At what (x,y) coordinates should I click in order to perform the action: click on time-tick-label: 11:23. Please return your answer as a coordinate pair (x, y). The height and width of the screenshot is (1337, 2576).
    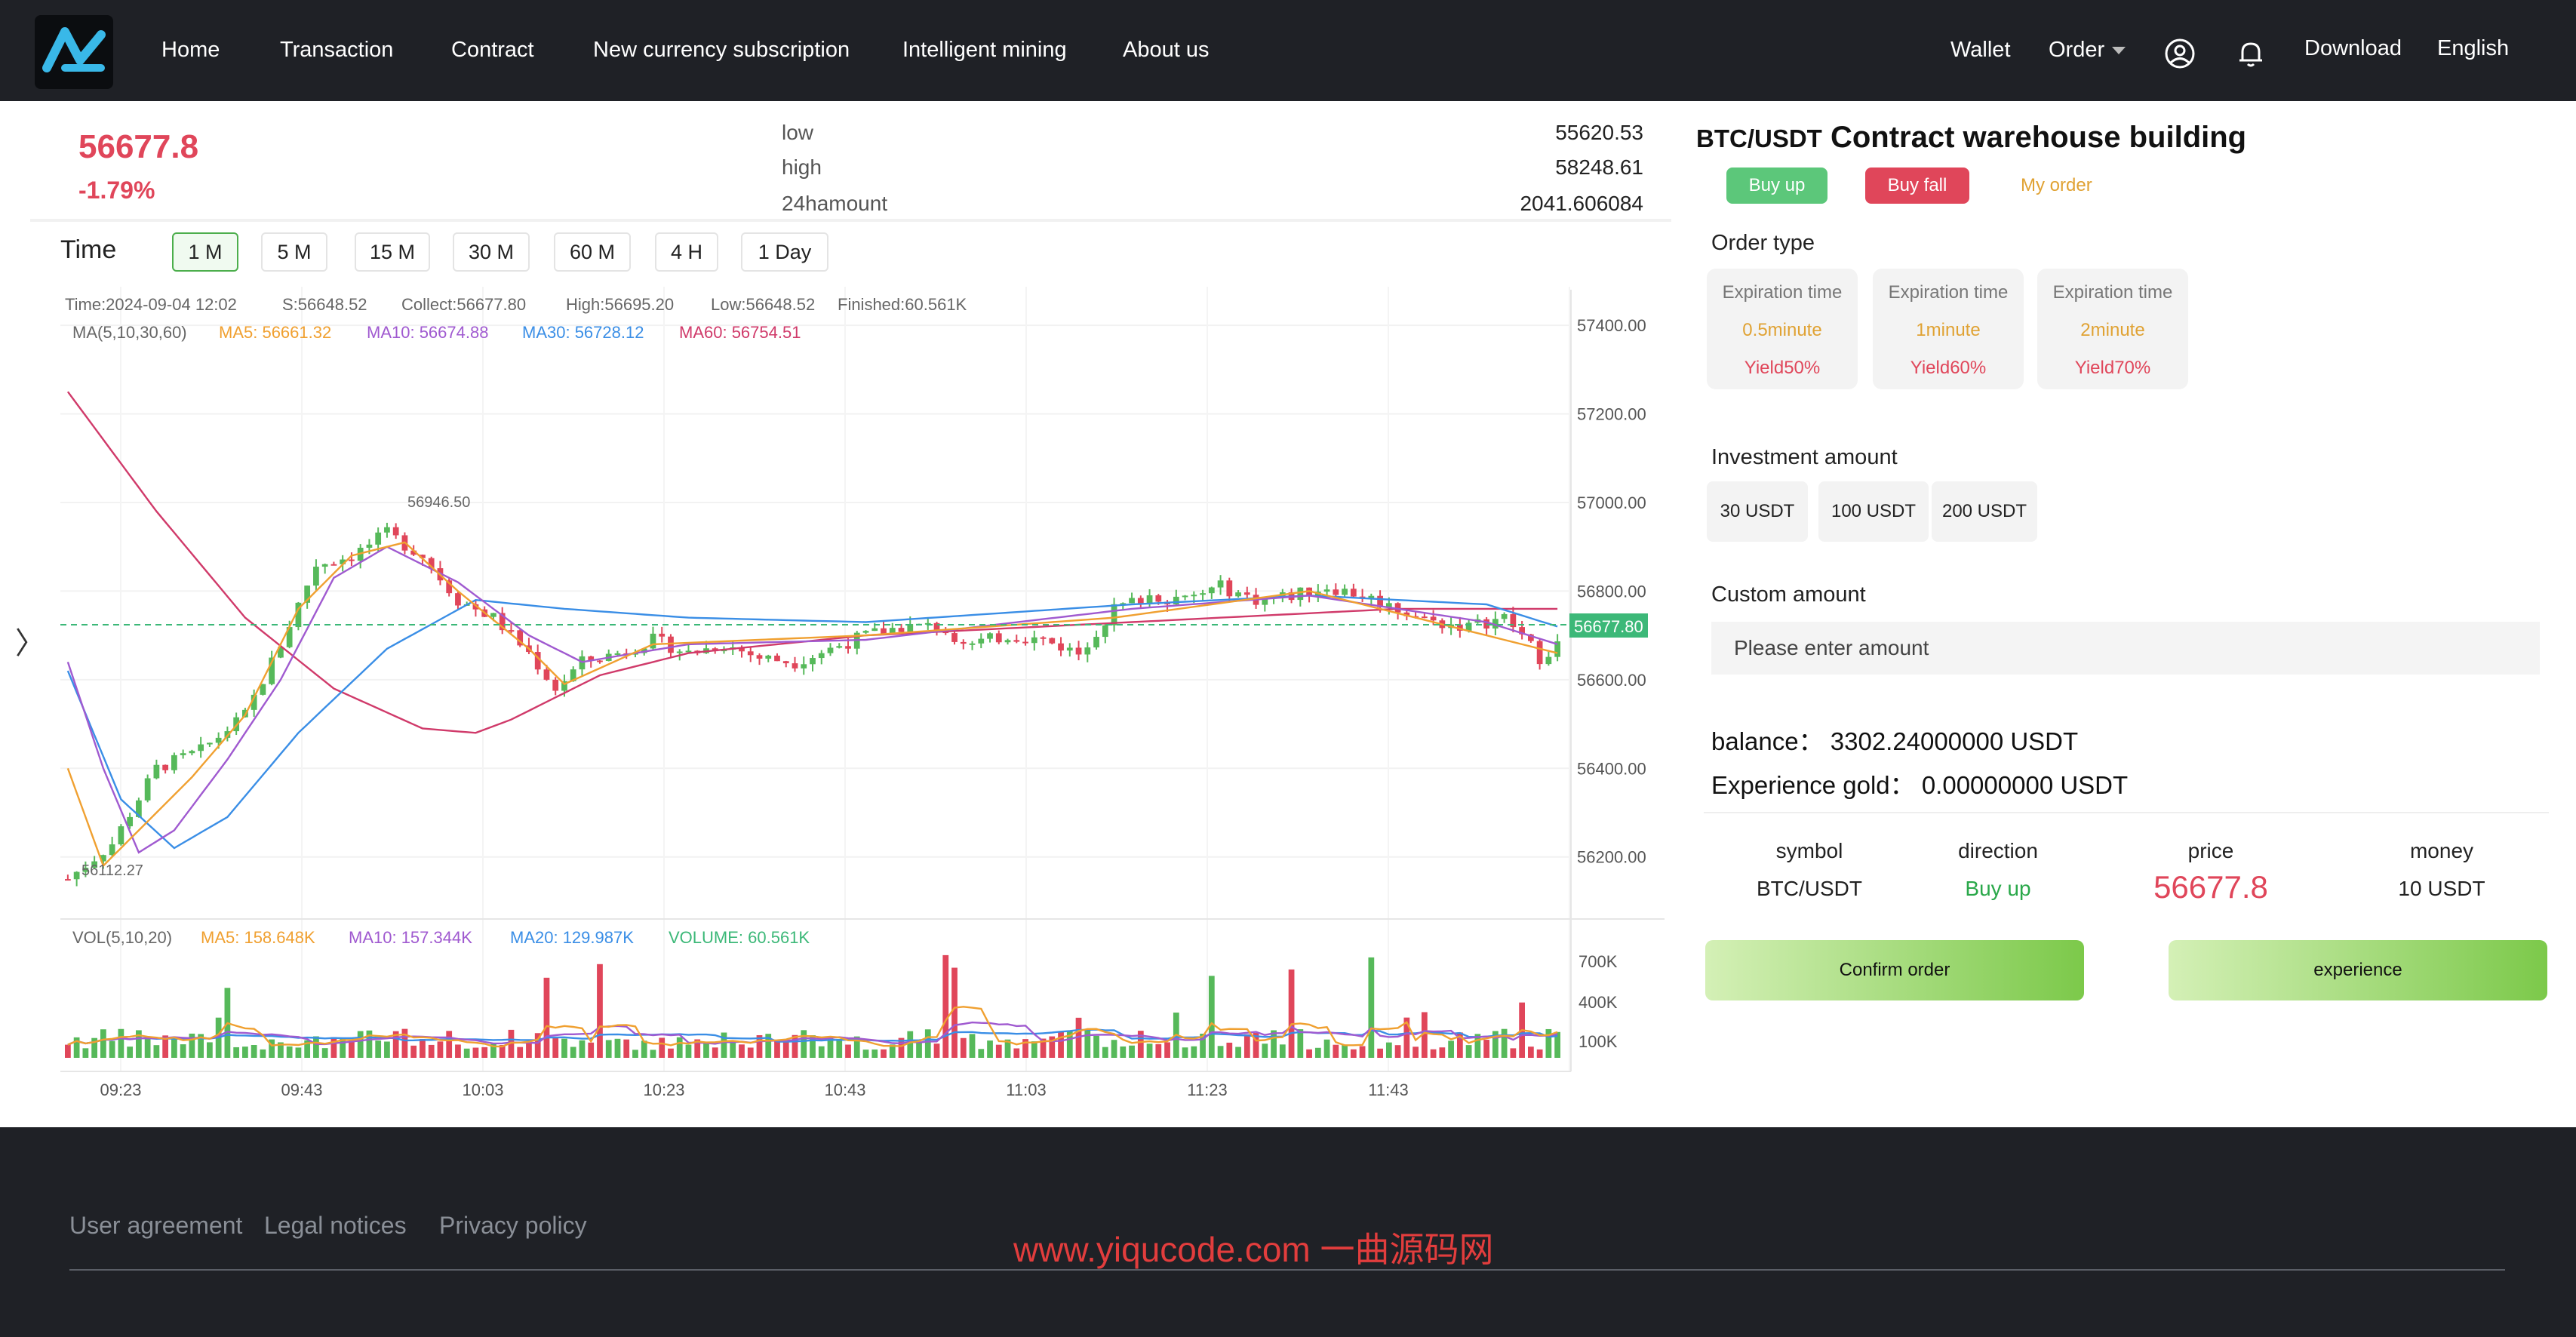
    Looking at the image, I should click on (1207, 1090).